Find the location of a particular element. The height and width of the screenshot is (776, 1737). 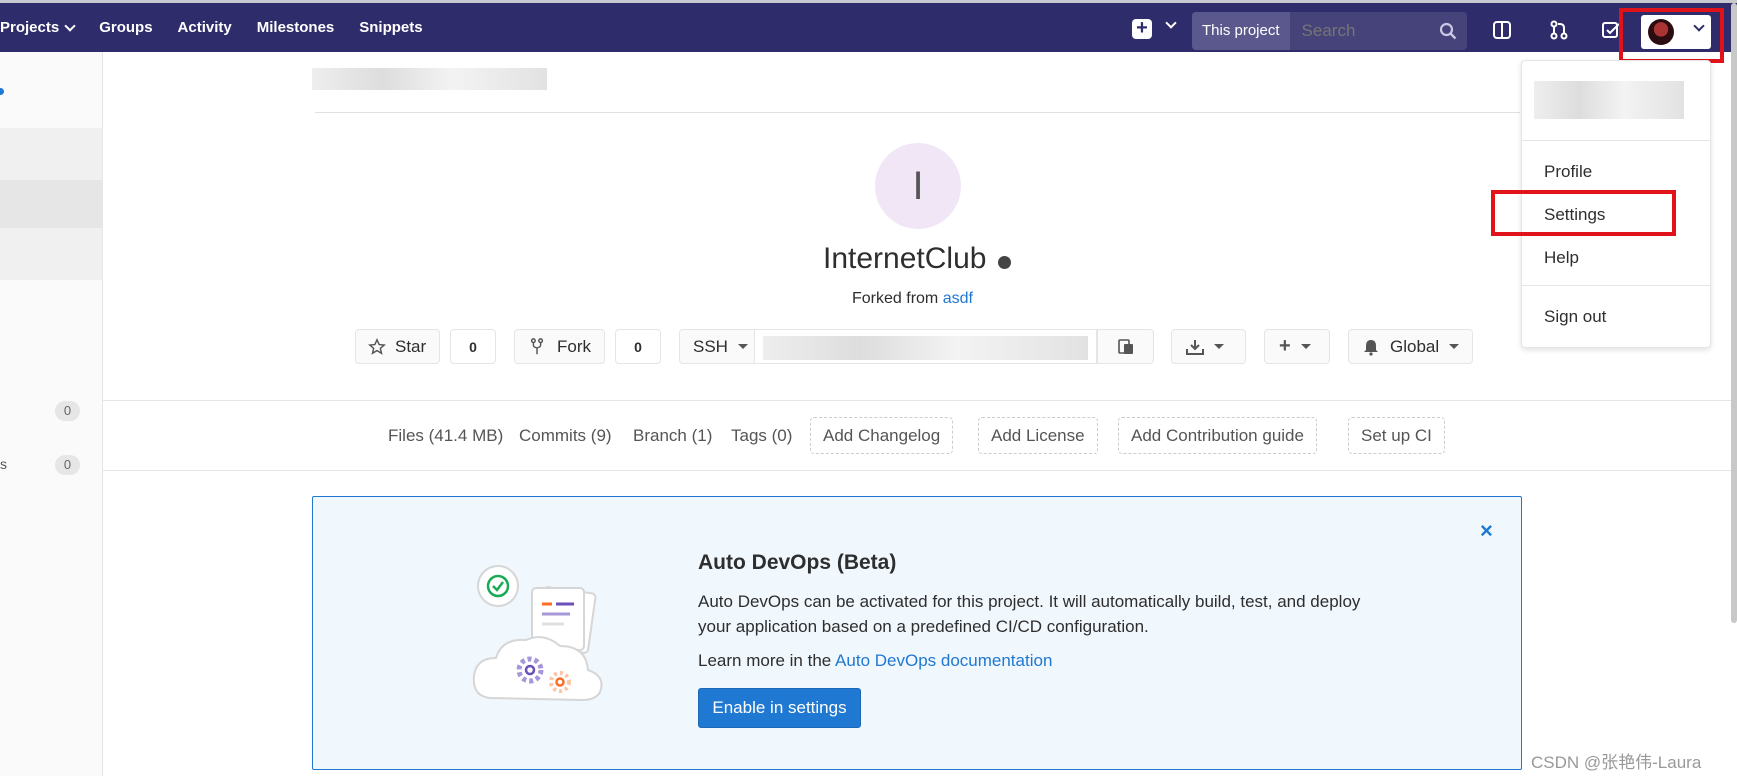

clone-protocol-label: SSH is located at coordinates (710, 346).